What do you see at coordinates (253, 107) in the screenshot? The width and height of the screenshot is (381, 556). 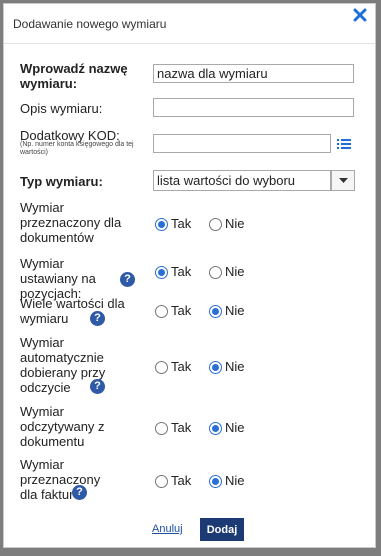 I see `description-input` at bounding box center [253, 107].